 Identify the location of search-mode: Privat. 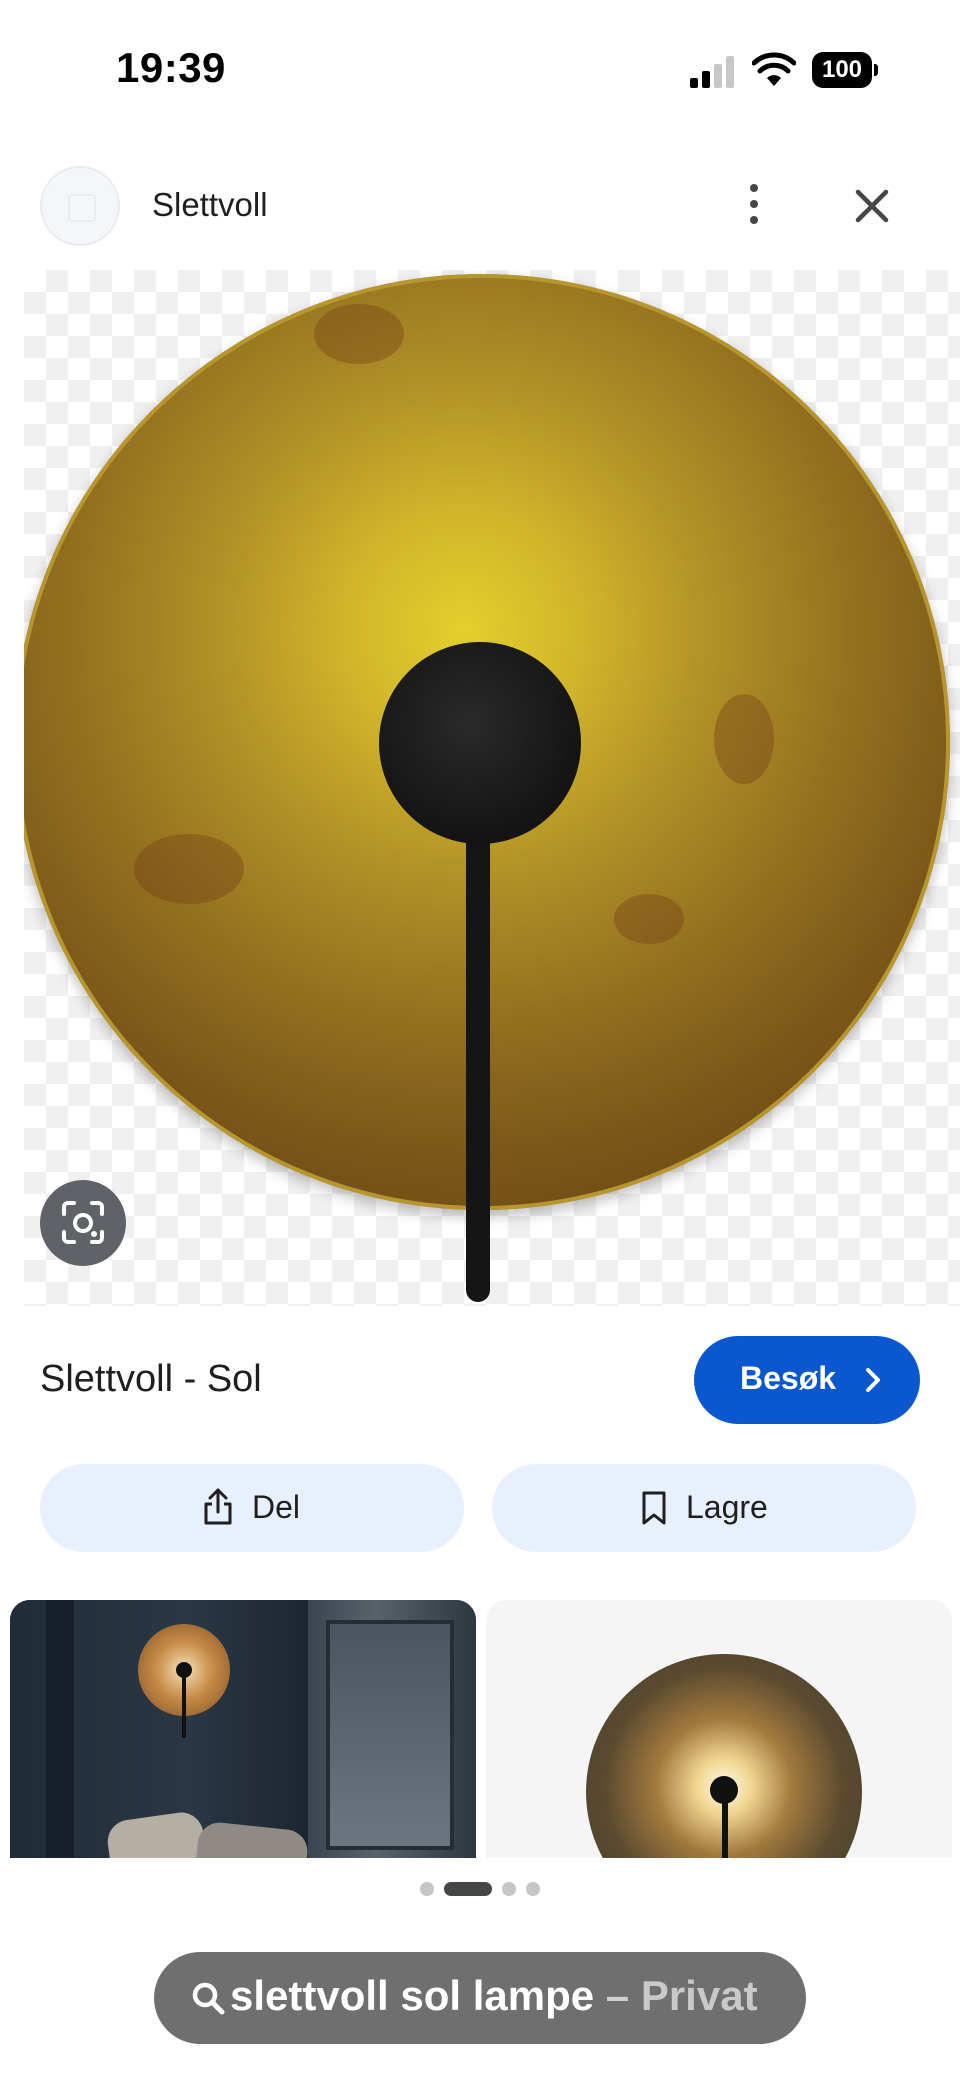
(699, 1995).